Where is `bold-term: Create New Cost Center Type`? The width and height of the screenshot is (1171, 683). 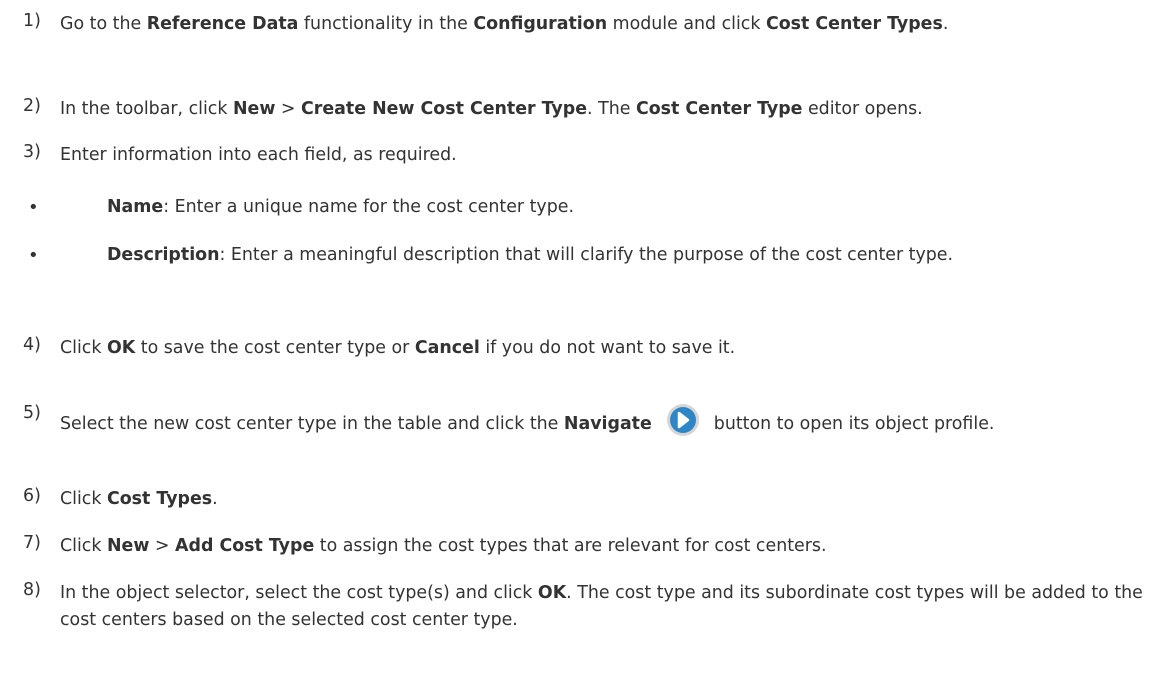
bold-term: Create New Cost Center Type is located at coordinates (444, 109).